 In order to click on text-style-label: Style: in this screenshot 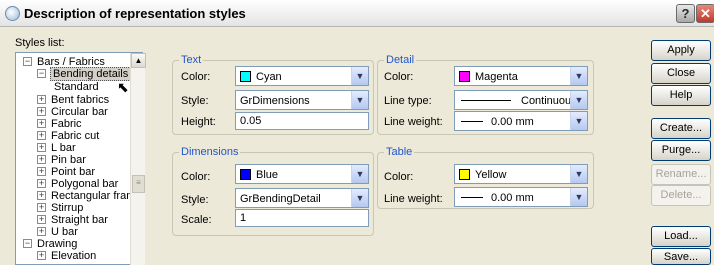, I will do `click(195, 101)`.